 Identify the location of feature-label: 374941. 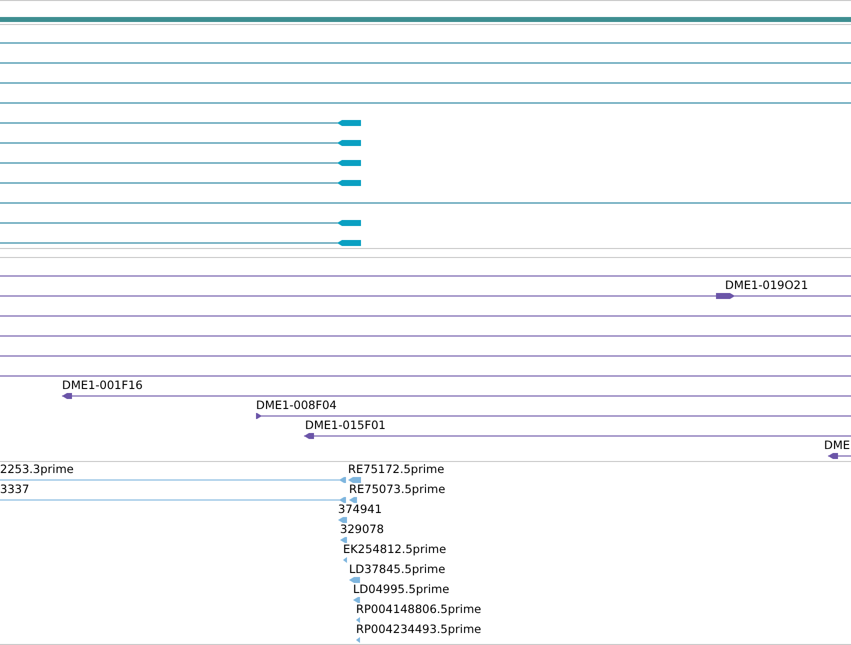
(360, 509).